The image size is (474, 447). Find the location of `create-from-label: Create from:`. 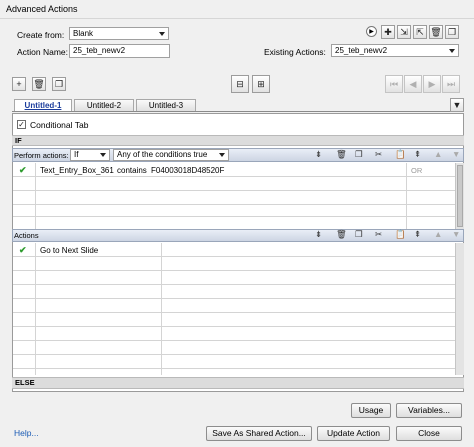

create-from-label: Create from: is located at coordinates (41, 35).